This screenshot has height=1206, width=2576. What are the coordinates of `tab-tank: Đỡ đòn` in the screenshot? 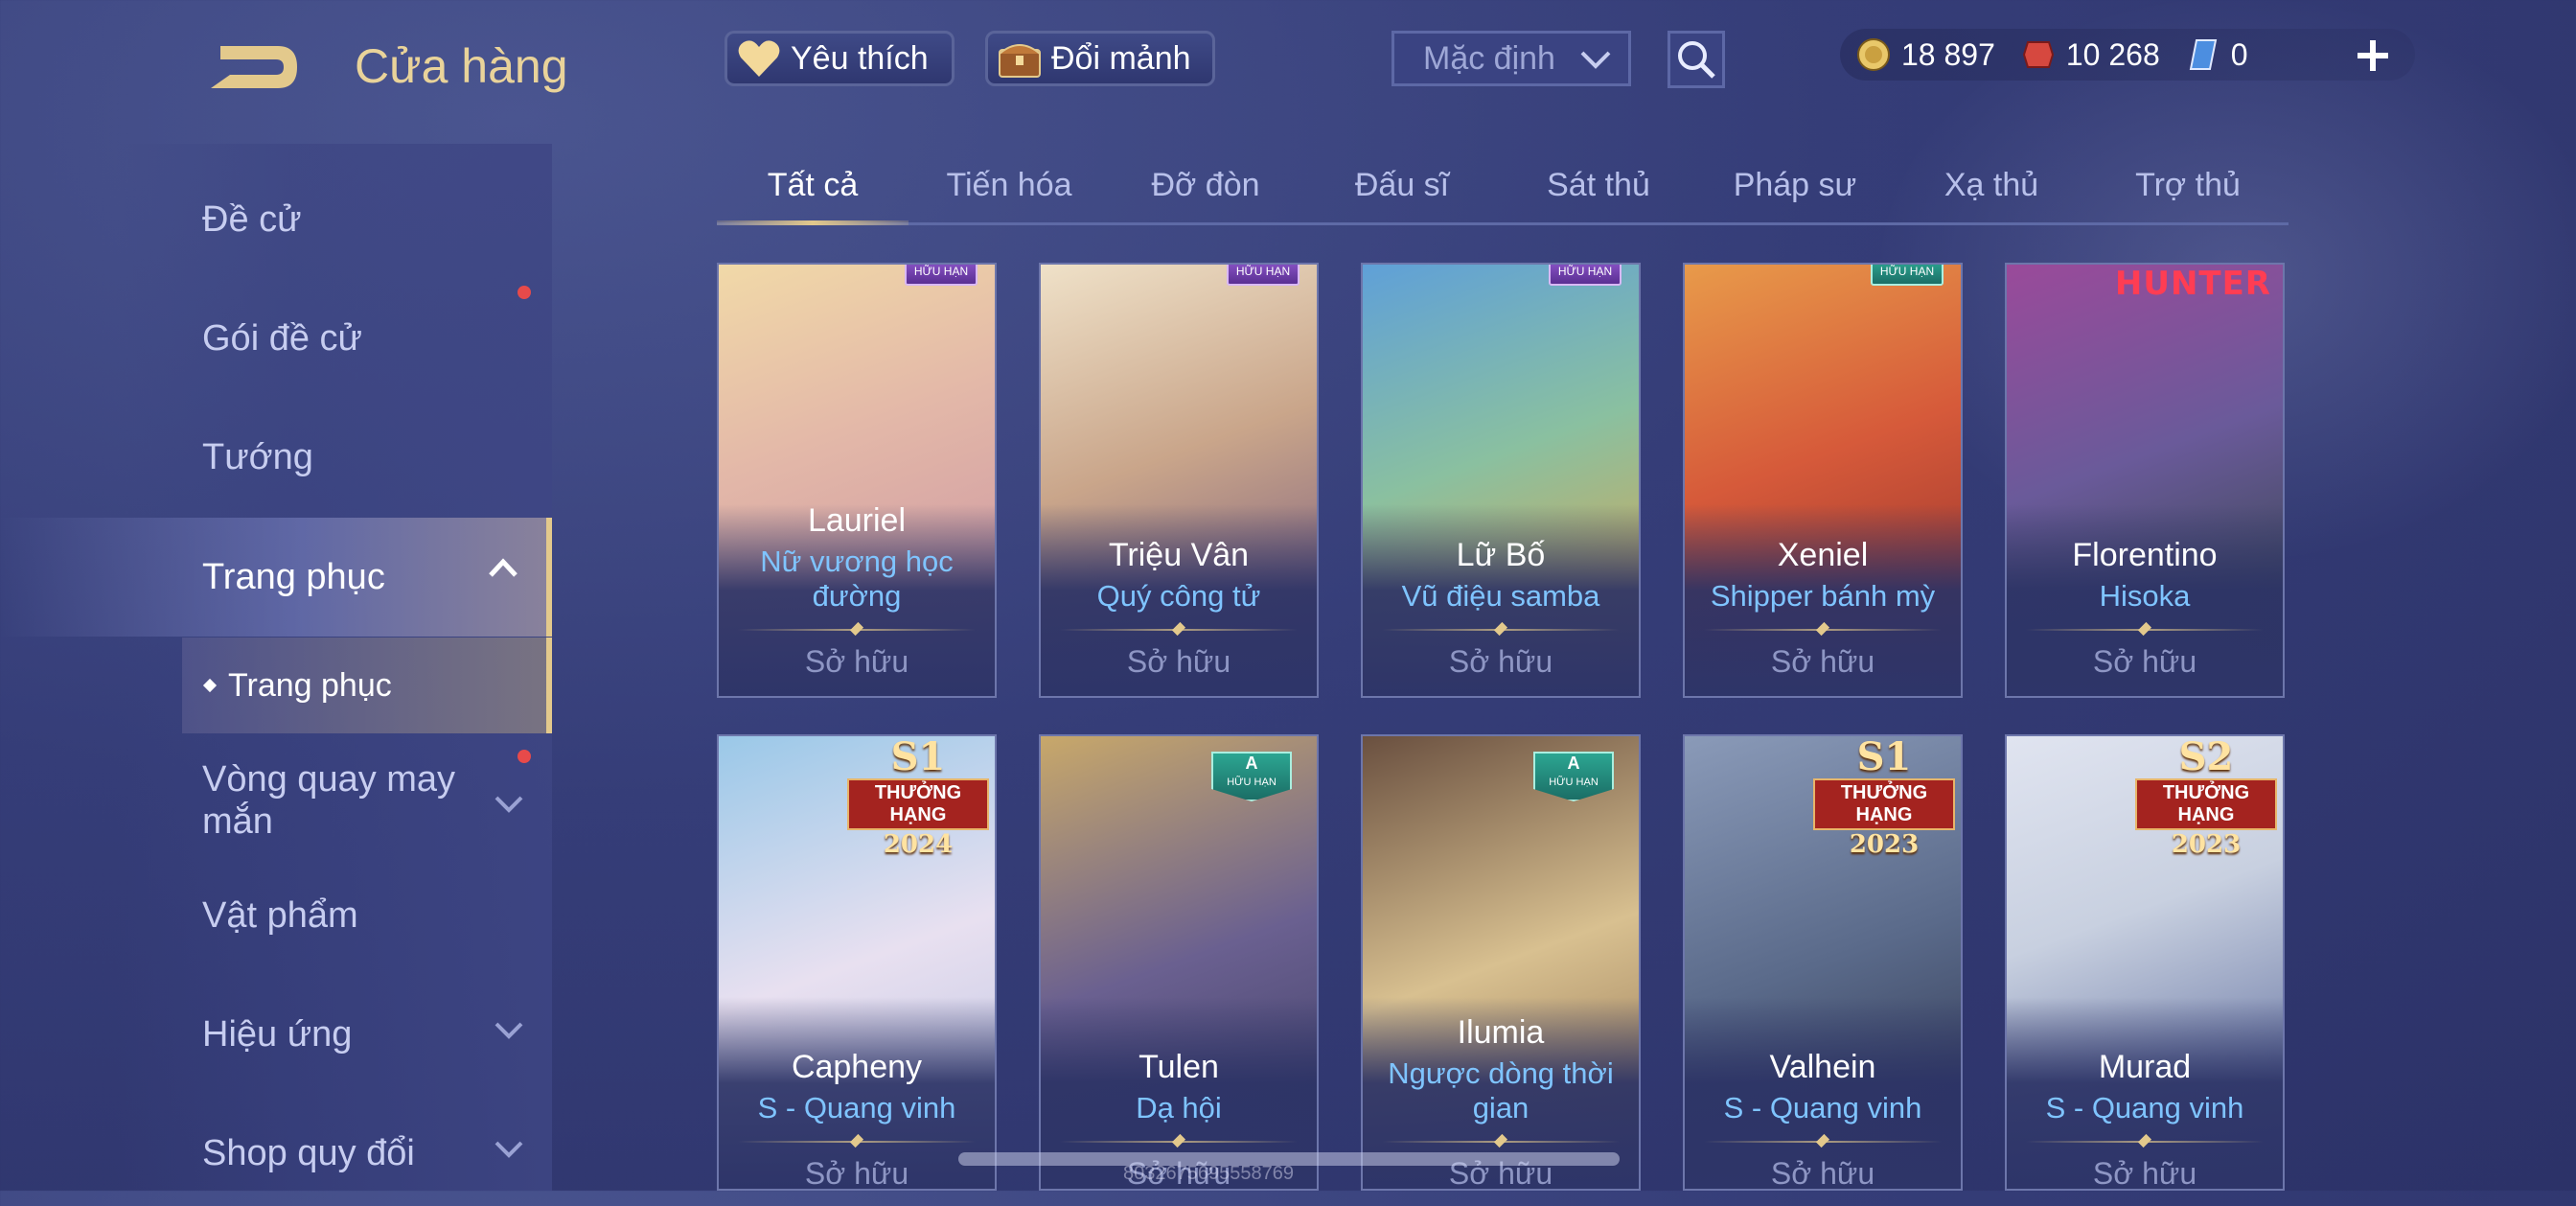 It's located at (1205, 191).